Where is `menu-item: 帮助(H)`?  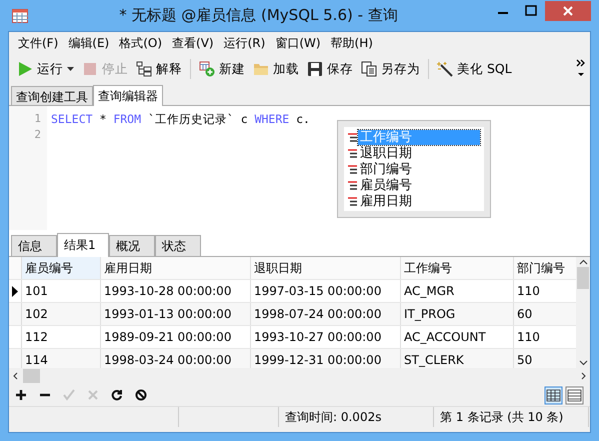
menu-item: 帮助(H) is located at coordinates (352, 43).